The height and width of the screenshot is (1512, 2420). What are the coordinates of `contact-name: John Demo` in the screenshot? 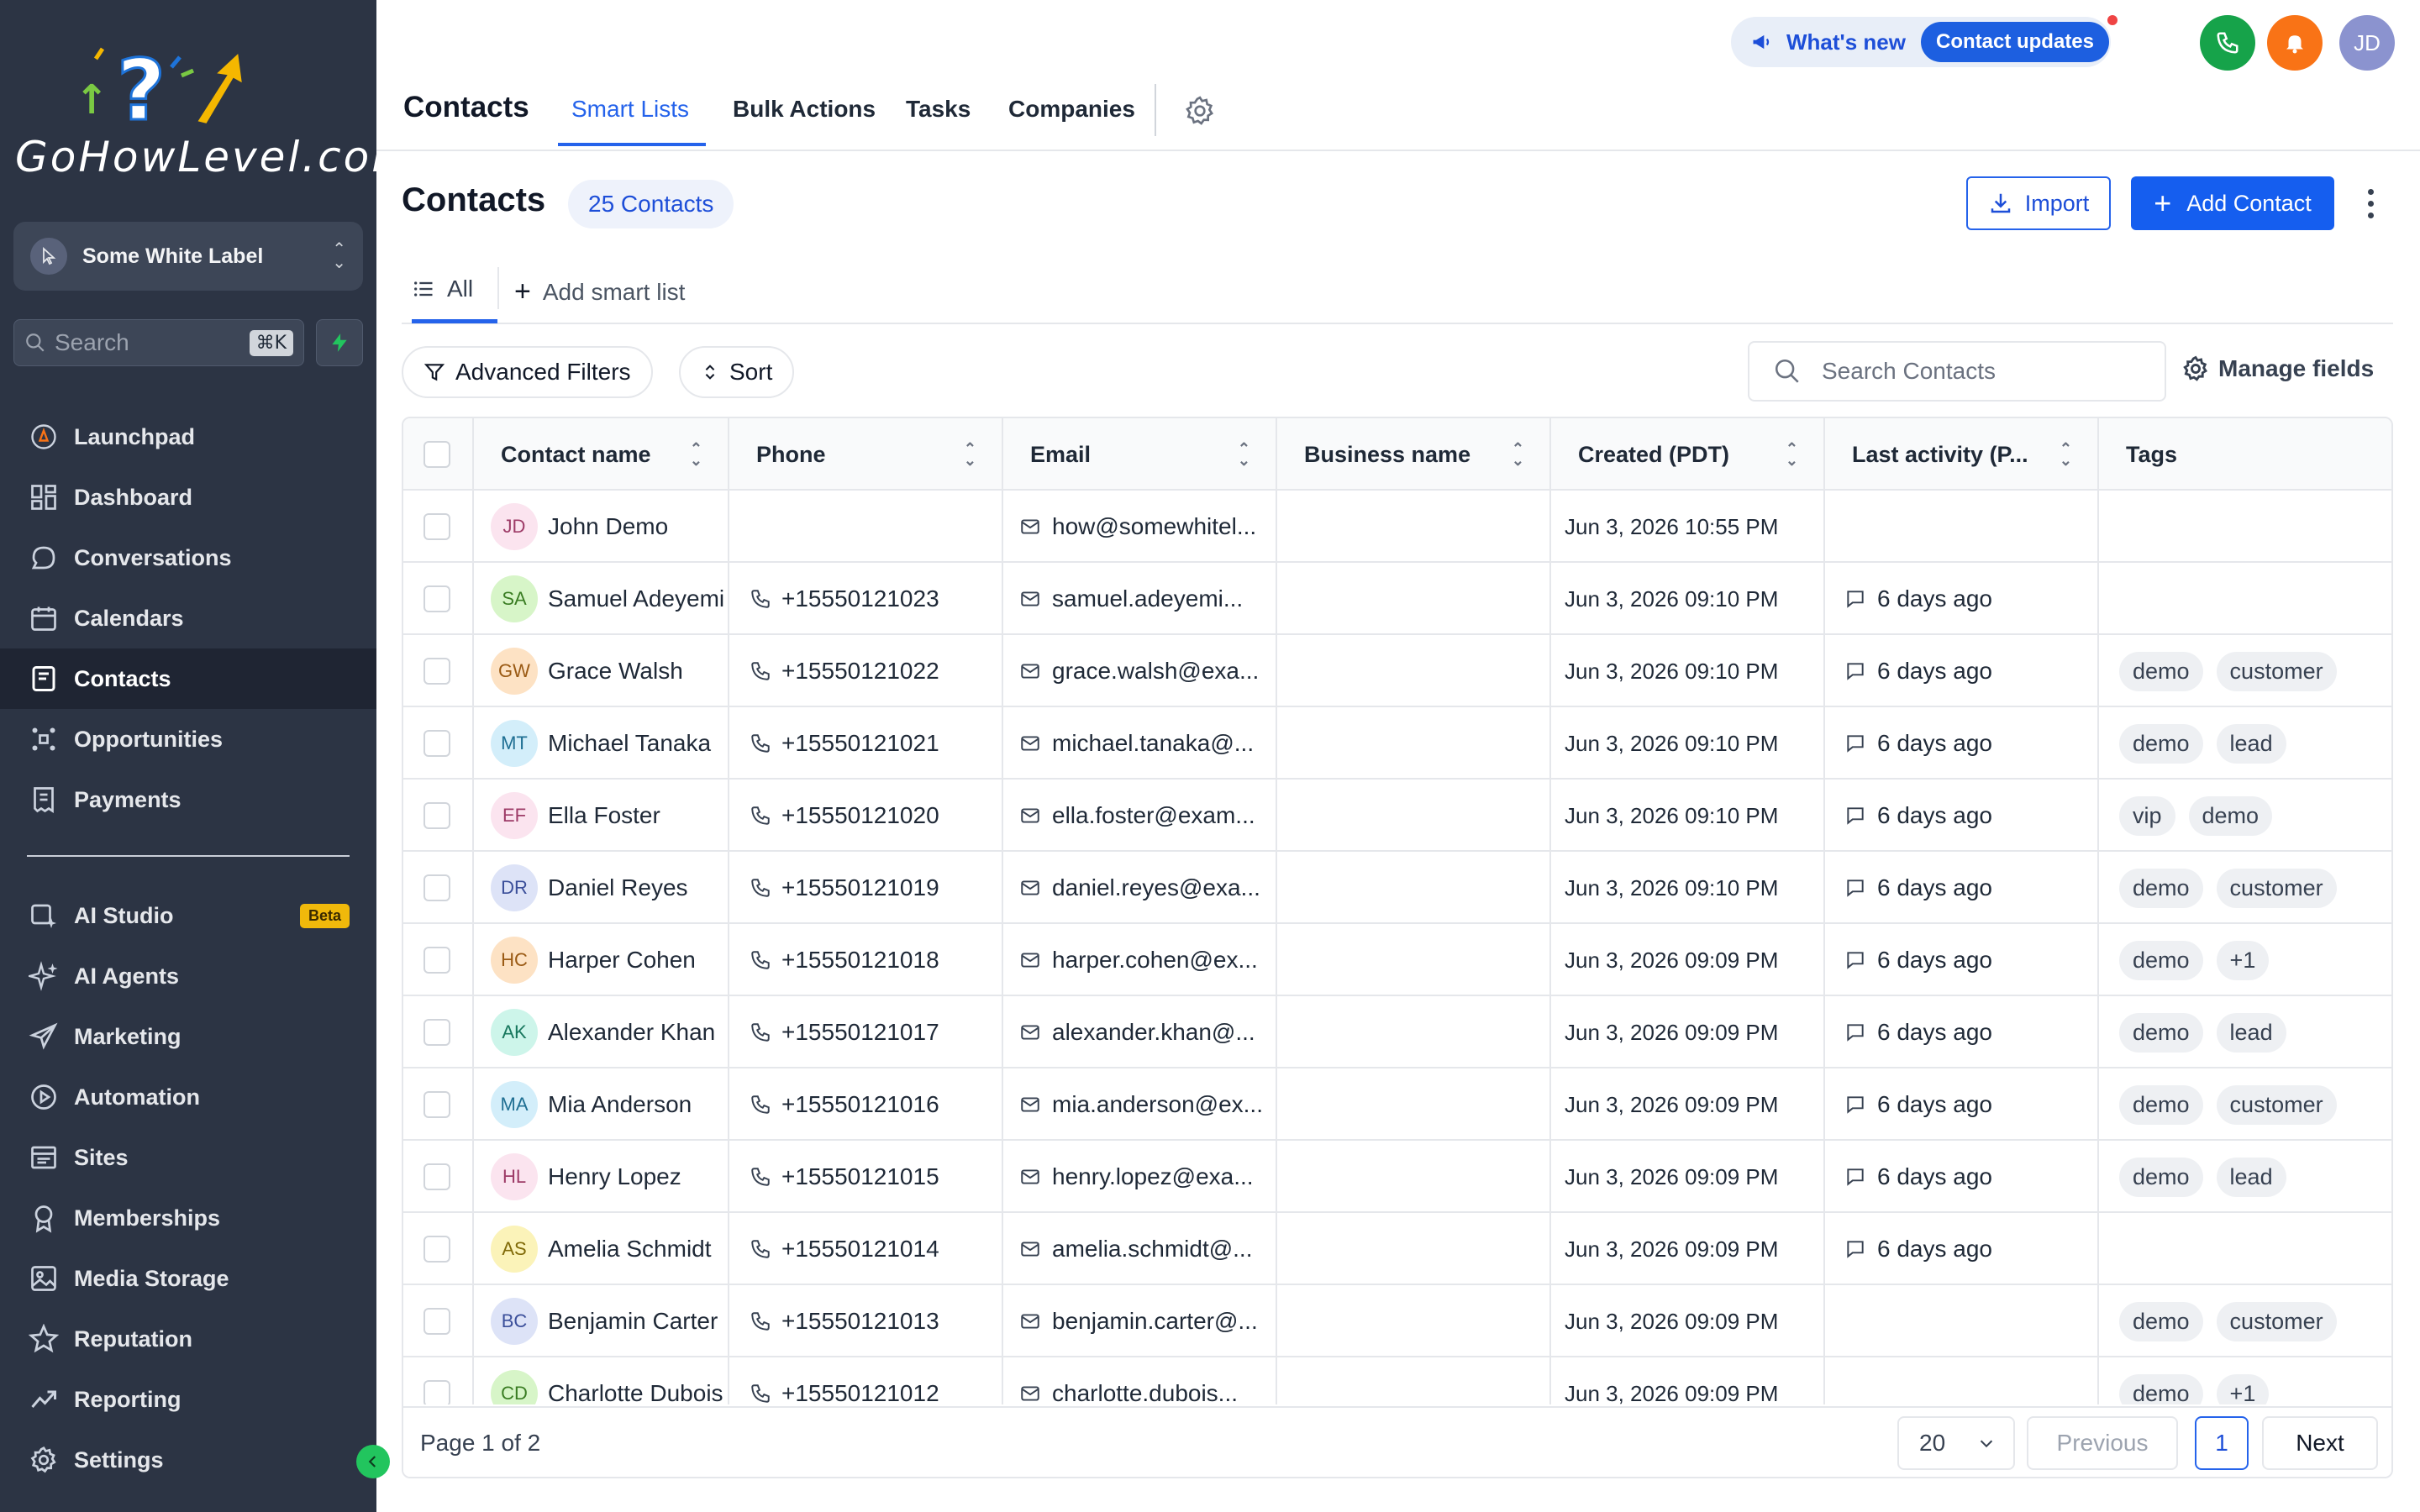 It's located at (608, 526).